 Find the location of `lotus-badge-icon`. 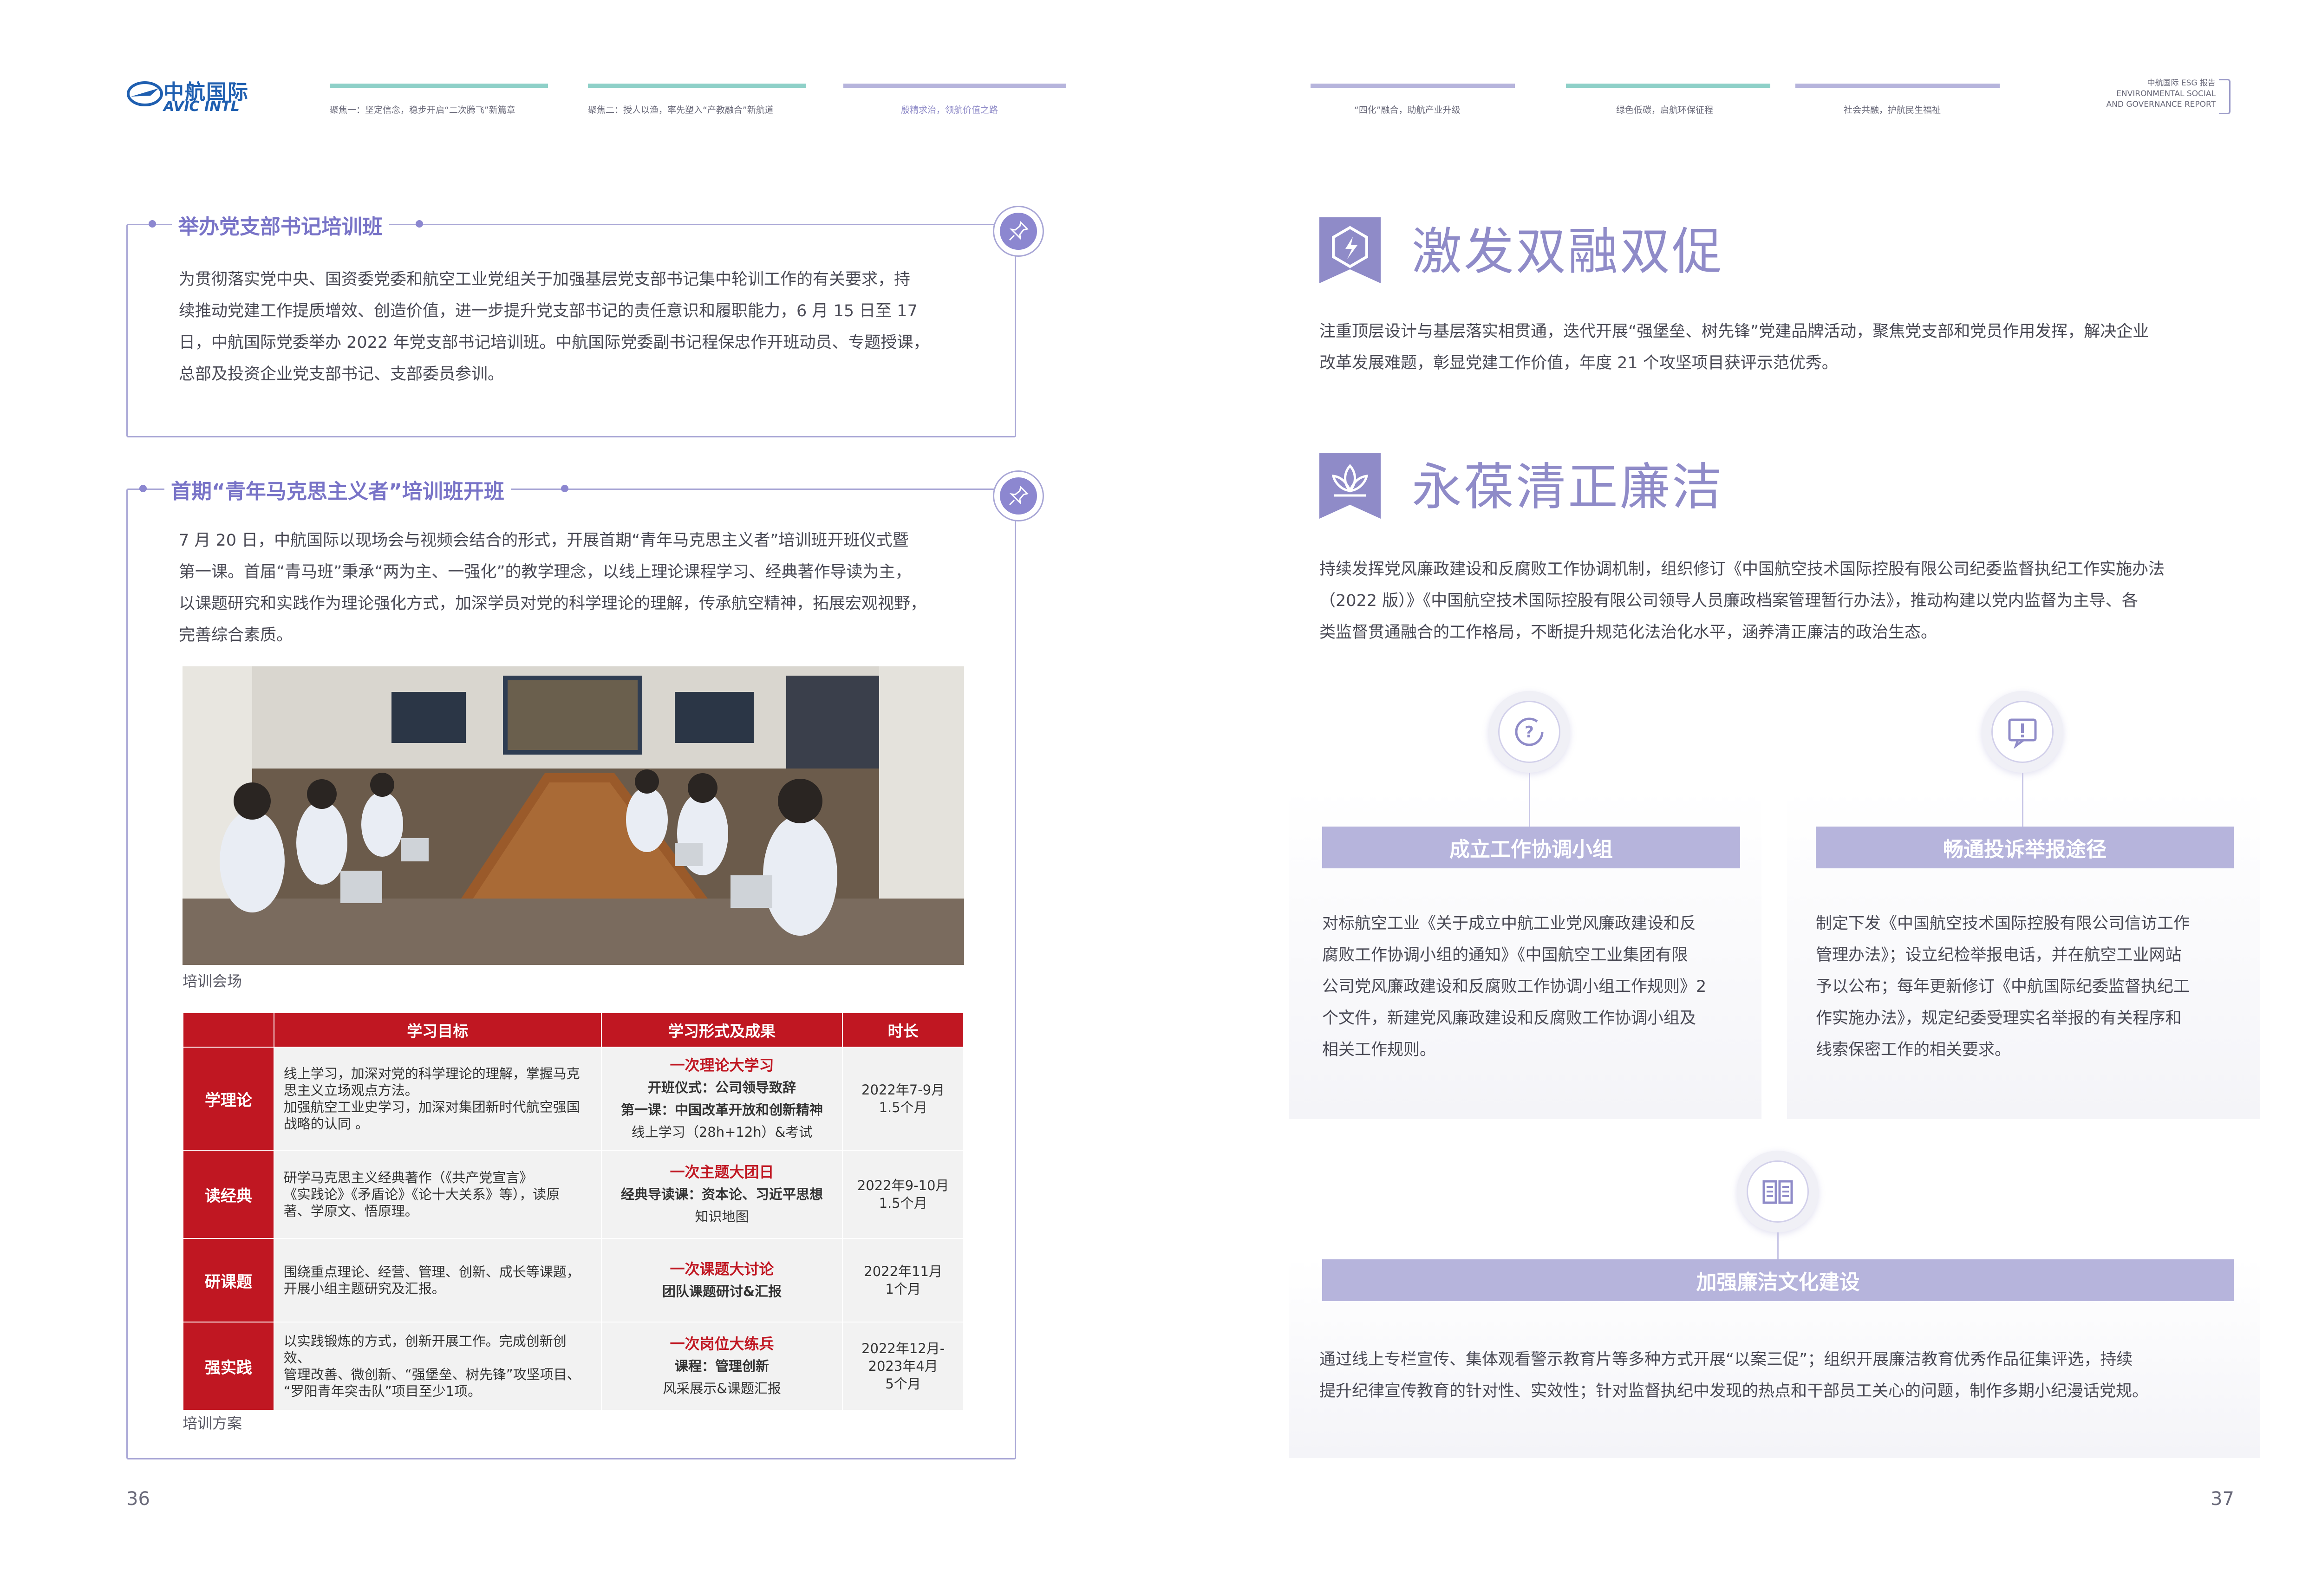

lotus-badge-icon is located at coordinates (1350, 486).